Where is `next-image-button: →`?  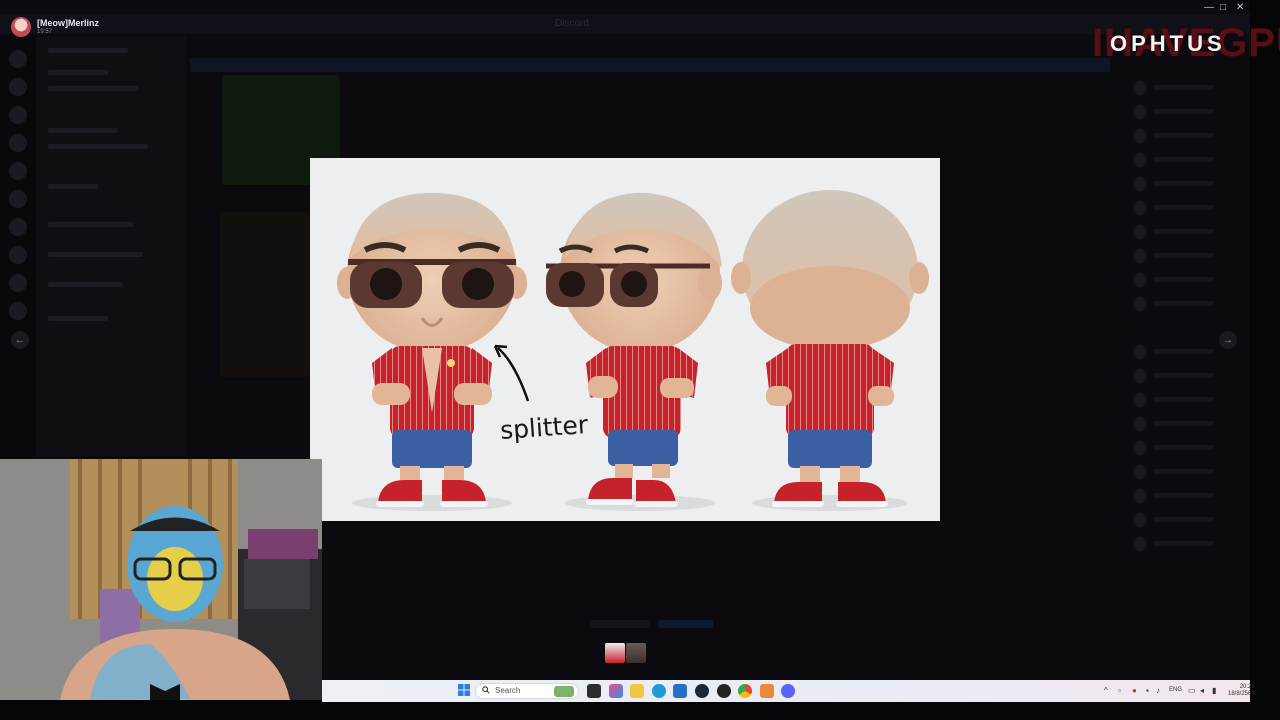 next-image-button: → is located at coordinates (1228, 340).